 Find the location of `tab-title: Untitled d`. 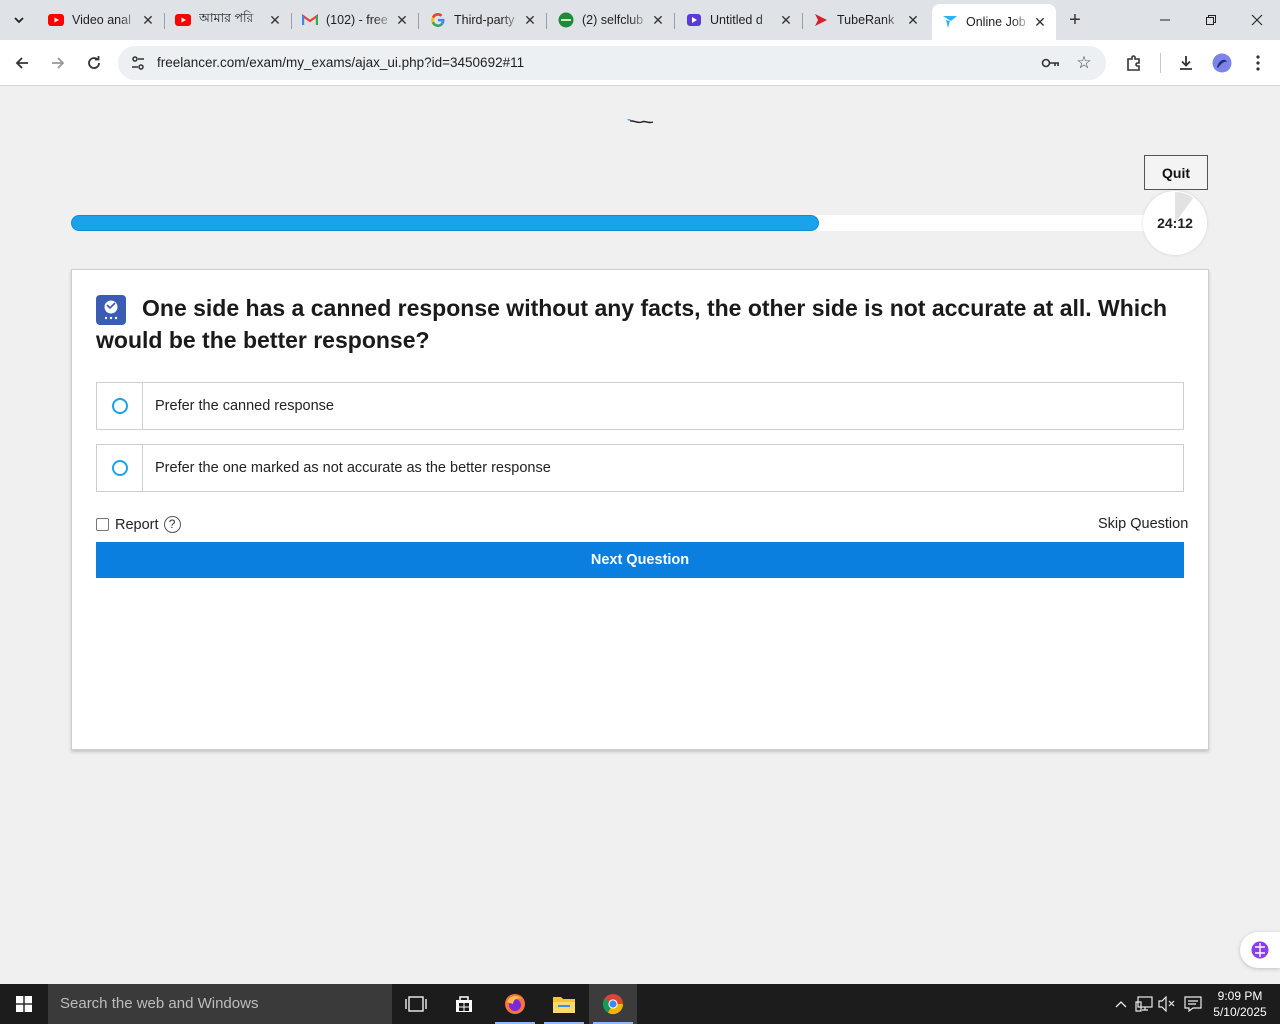

tab-title: Untitled d is located at coordinates (736, 20).